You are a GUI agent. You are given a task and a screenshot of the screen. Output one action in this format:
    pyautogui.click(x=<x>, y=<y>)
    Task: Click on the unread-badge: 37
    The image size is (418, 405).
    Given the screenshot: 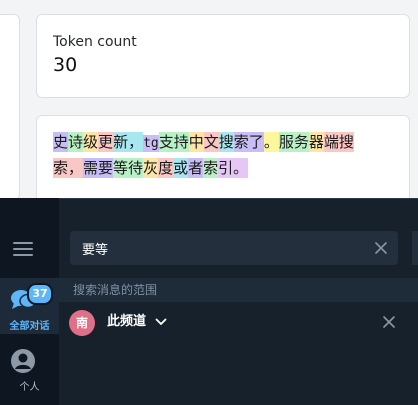 What is the action you would take?
    pyautogui.click(x=40, y=294)
    